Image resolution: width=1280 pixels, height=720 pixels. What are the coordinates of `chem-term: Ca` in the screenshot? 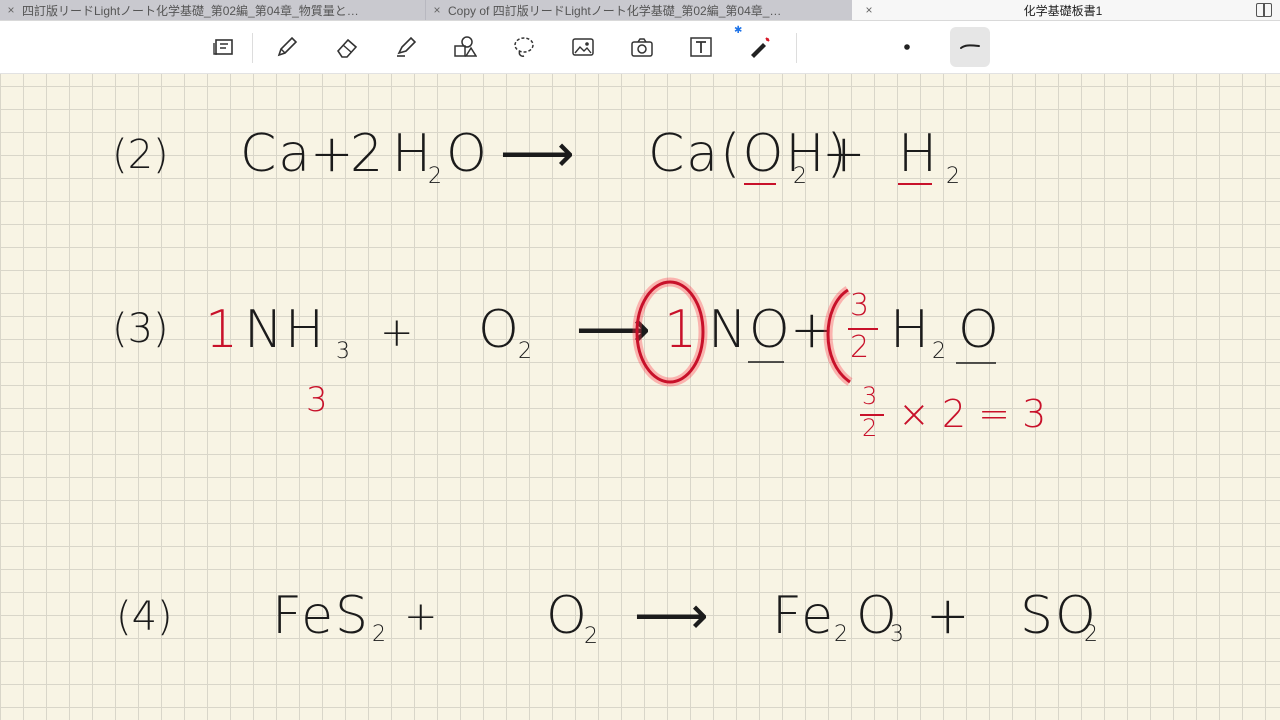 It's located at (276, 154).